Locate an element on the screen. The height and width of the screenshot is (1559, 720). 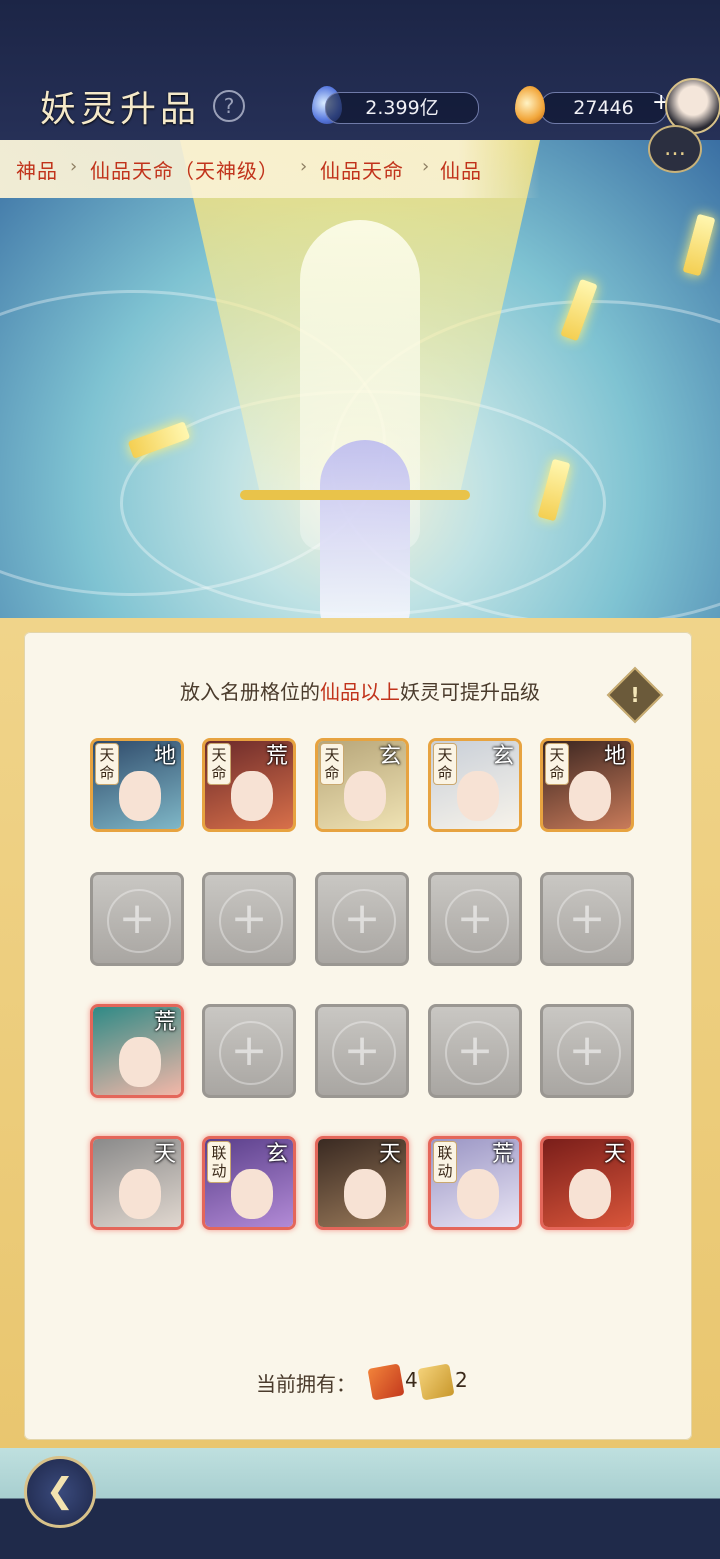
back-arrow-icon: ❮ is located at coordinates (60, 1491).